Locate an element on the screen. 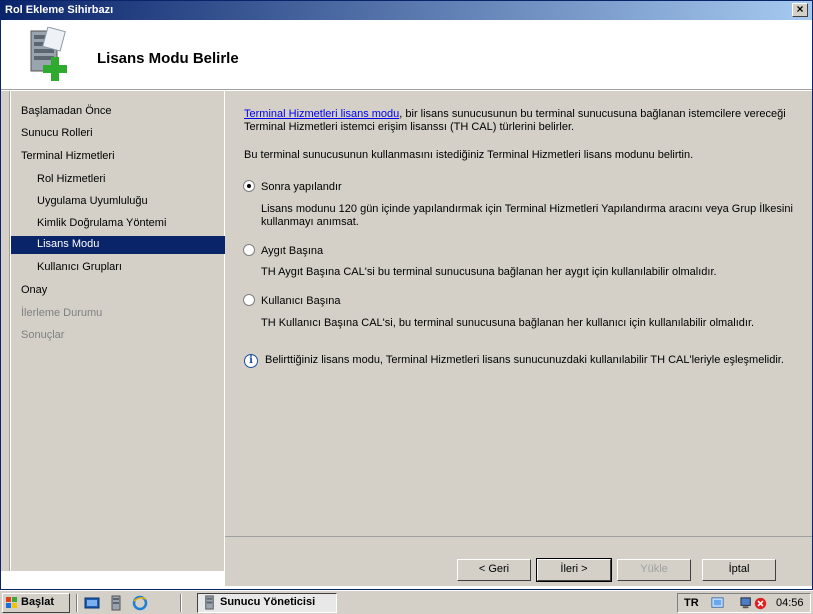 The height and width of the screenshot is (614, 813). option-label: Aygıt Başına is located at coordinates (292, 251).